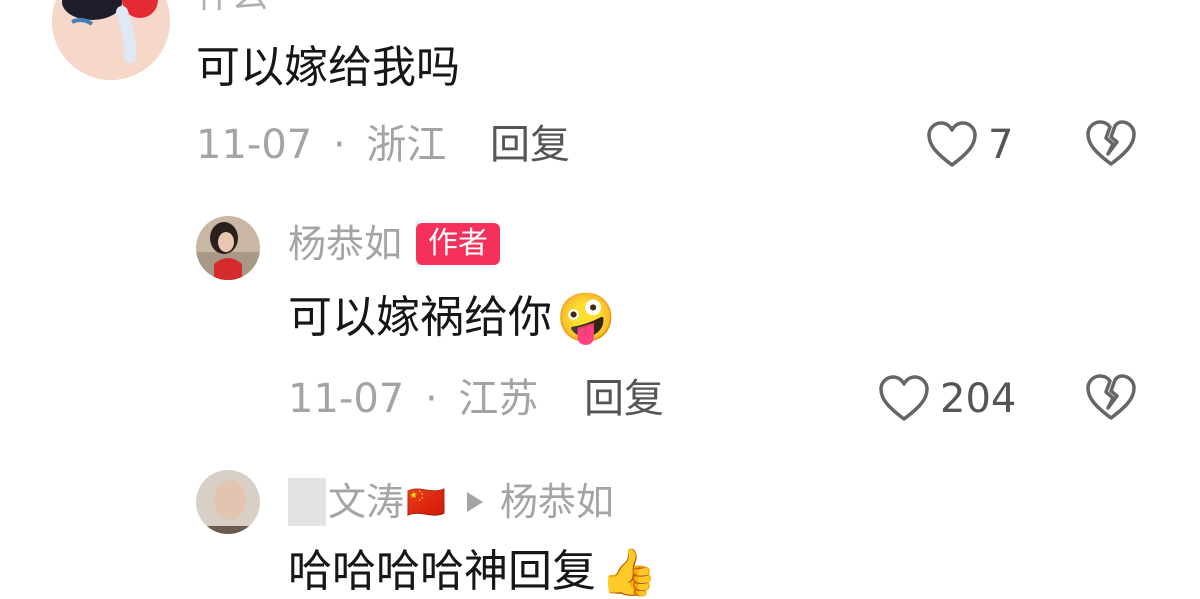 This screenshot has width=1200, height=599. I want to click on comment-text-row: 可以嫁祸给你 🤪, so click(452, 318).